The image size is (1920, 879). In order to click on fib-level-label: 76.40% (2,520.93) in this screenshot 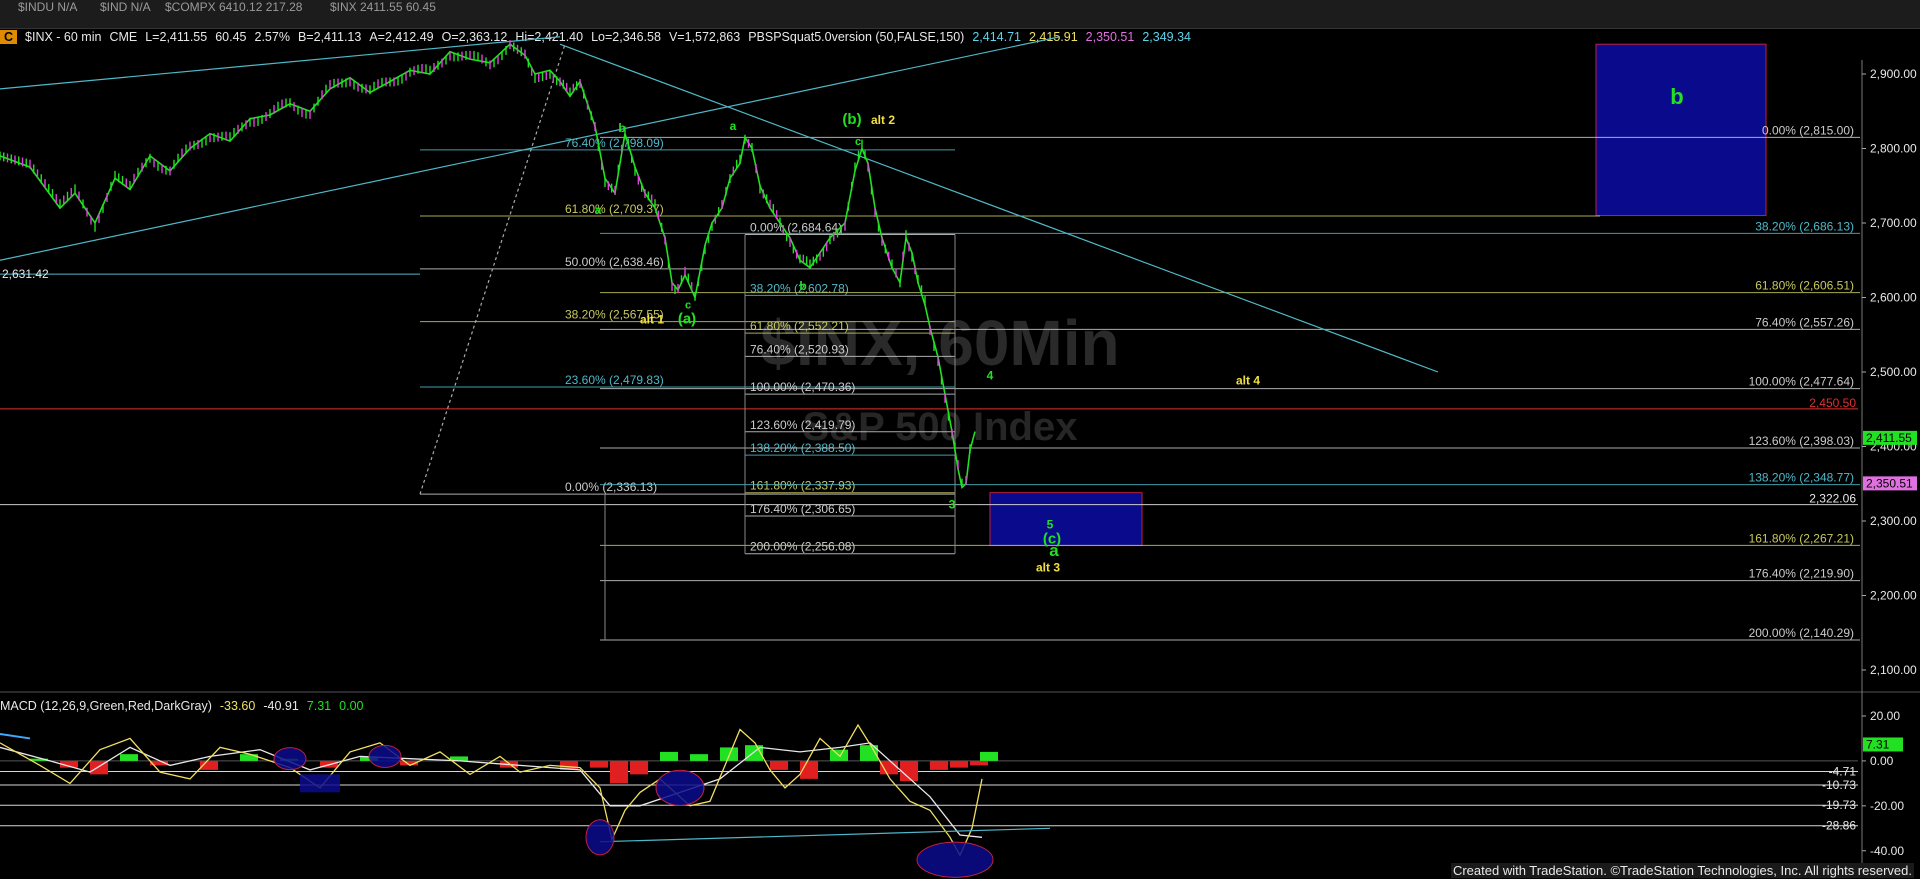, I will do `click(799, 349)`.